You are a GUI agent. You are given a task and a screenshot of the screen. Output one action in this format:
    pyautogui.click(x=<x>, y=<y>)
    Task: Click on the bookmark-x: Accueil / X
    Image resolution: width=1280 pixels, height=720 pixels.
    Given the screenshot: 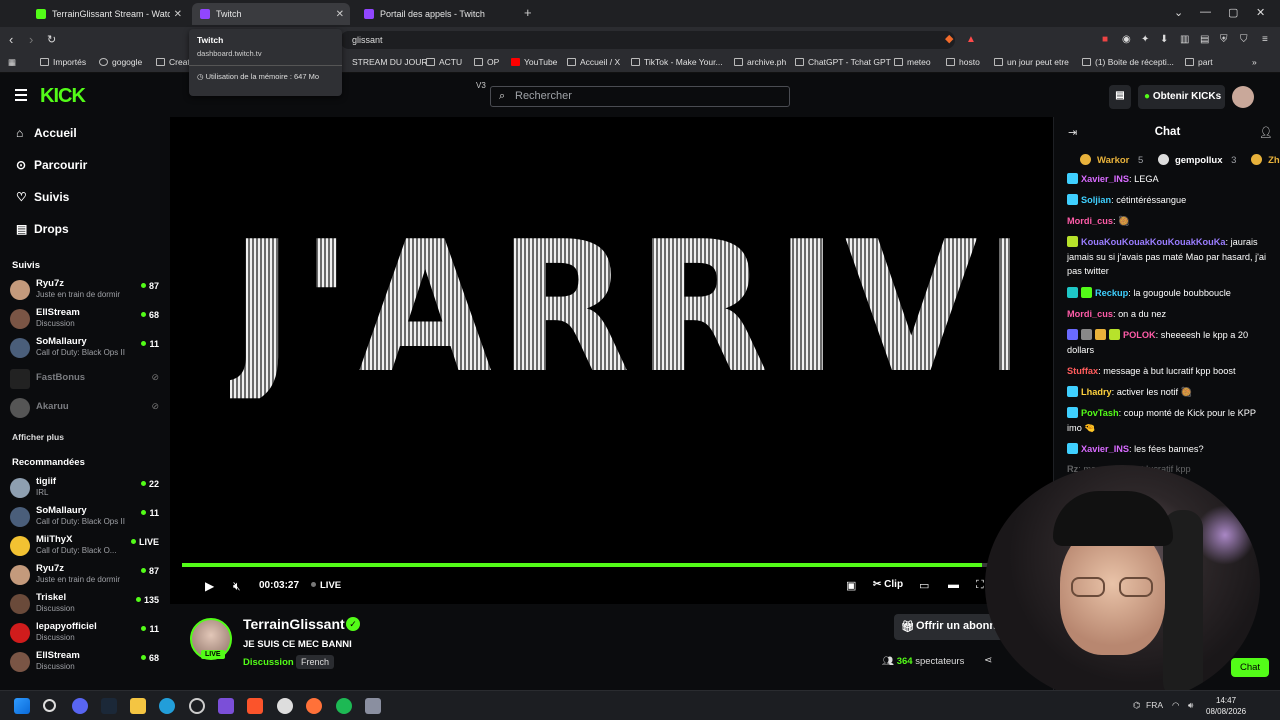 What is the action you would take?
    pyautogui.click(x=593, y=62)
    